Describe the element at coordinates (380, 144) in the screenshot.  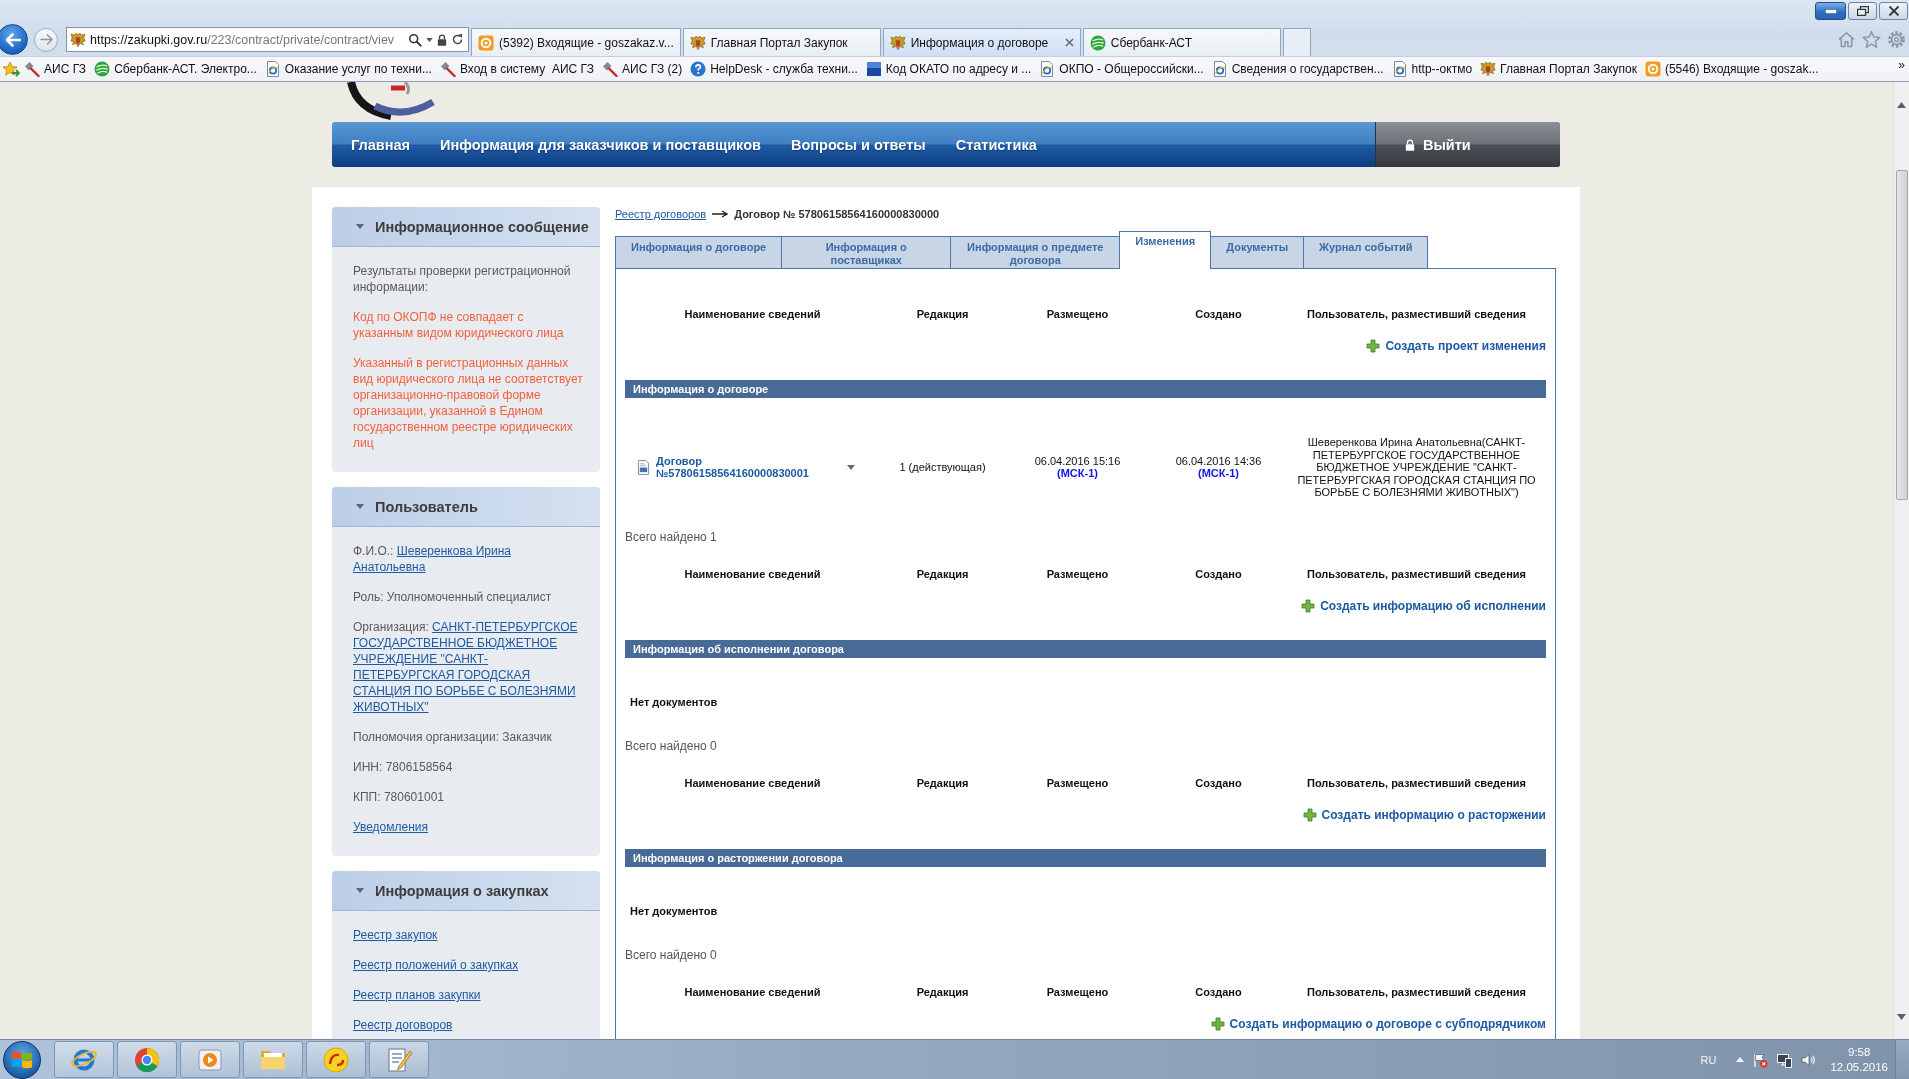
I see `nav-link: Главная` at that location.